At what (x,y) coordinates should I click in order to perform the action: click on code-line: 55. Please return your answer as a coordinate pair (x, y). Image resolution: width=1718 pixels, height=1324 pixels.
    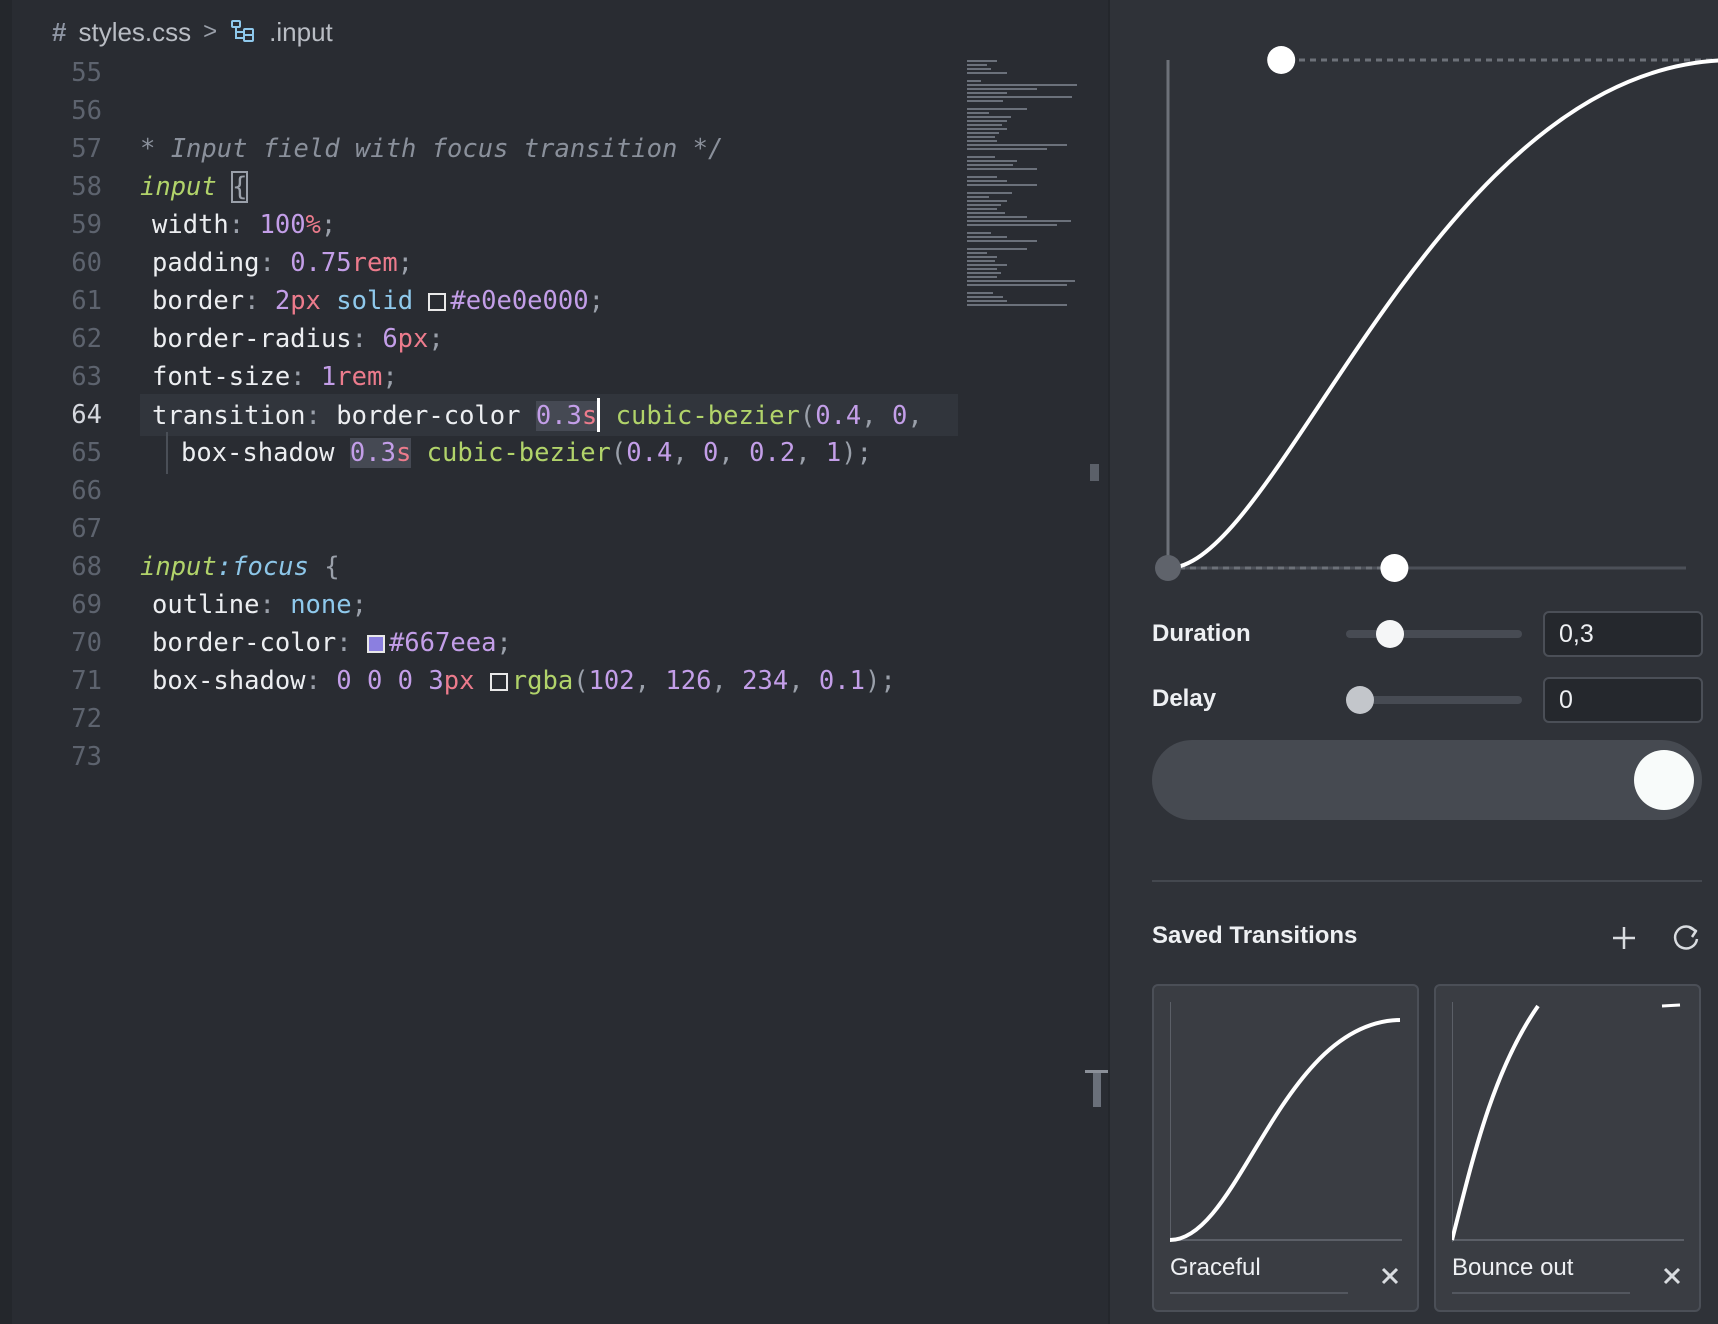
    Looking at the image, I should click on (480, 73).